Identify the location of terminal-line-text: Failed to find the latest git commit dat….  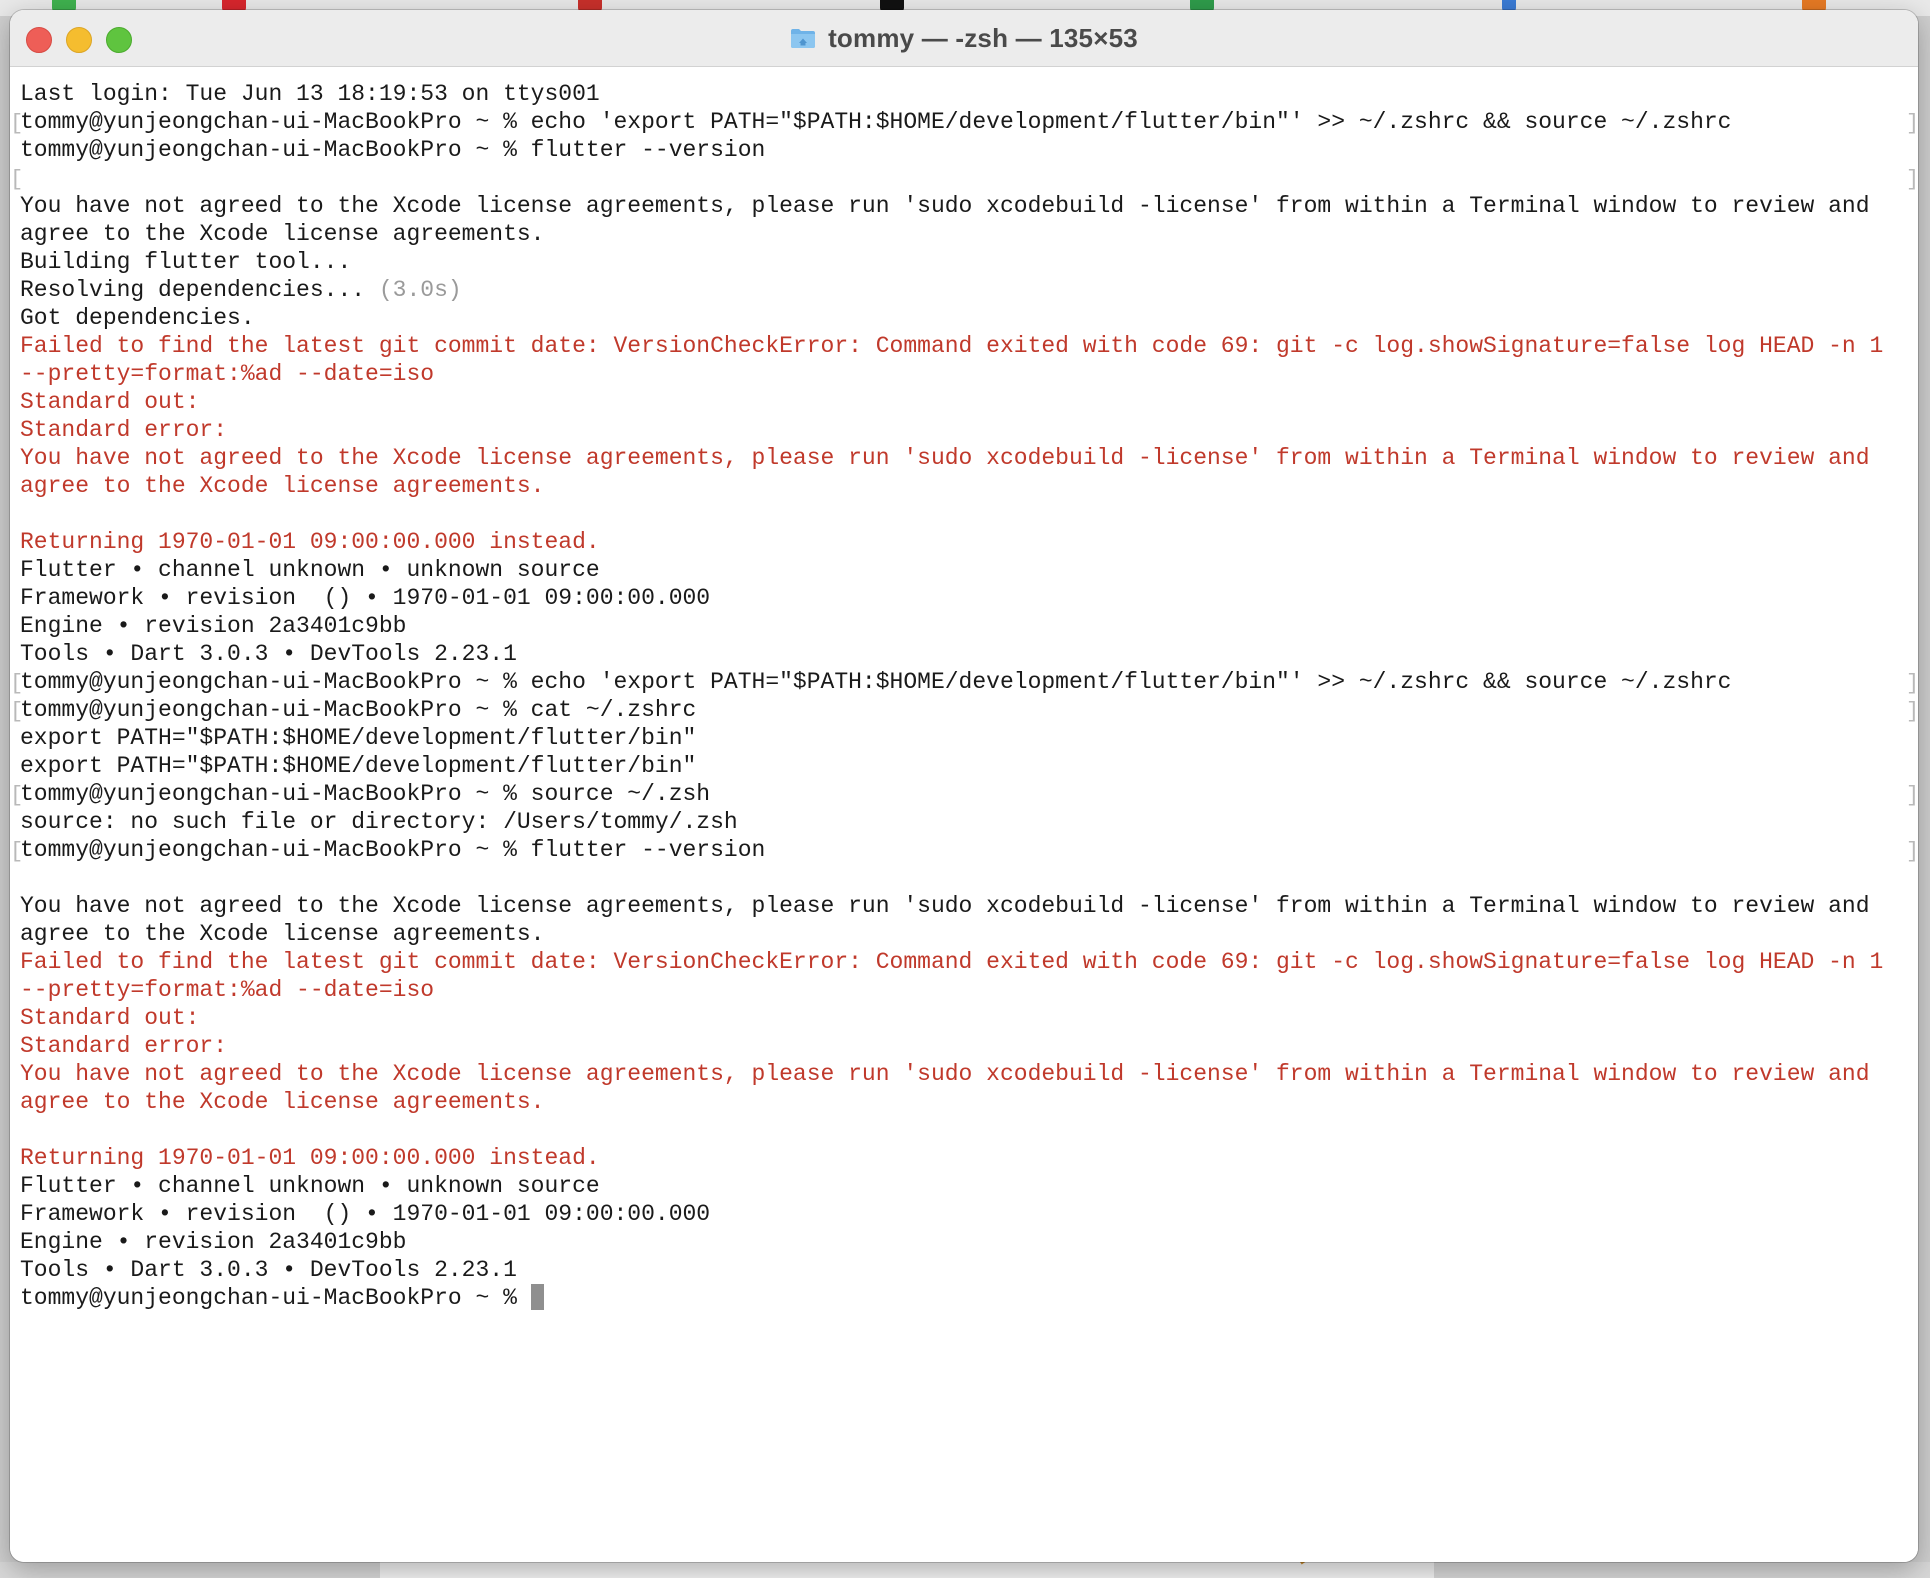
(952, 962).